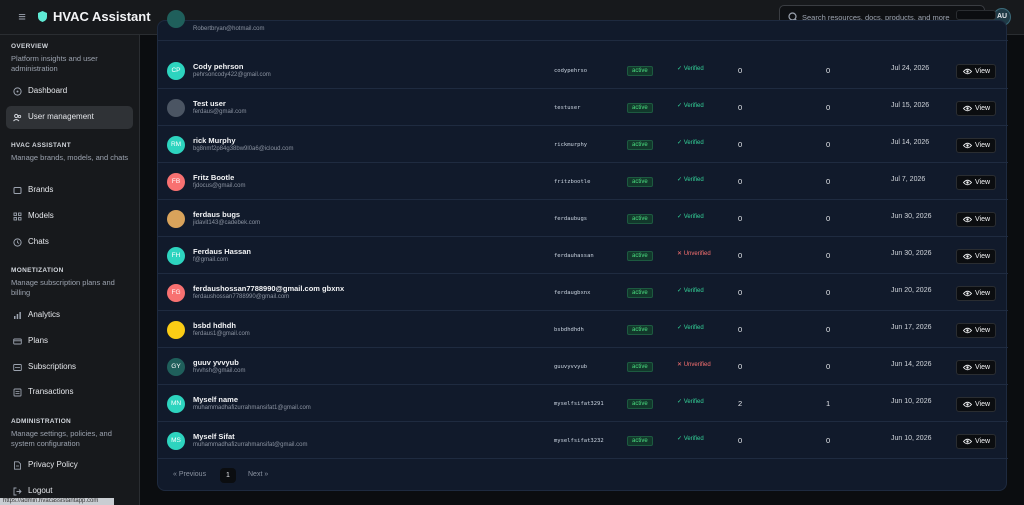  Describe the element at coordinates (17, 315) in the screenshot. I see `bar-chart-icon` at that location.